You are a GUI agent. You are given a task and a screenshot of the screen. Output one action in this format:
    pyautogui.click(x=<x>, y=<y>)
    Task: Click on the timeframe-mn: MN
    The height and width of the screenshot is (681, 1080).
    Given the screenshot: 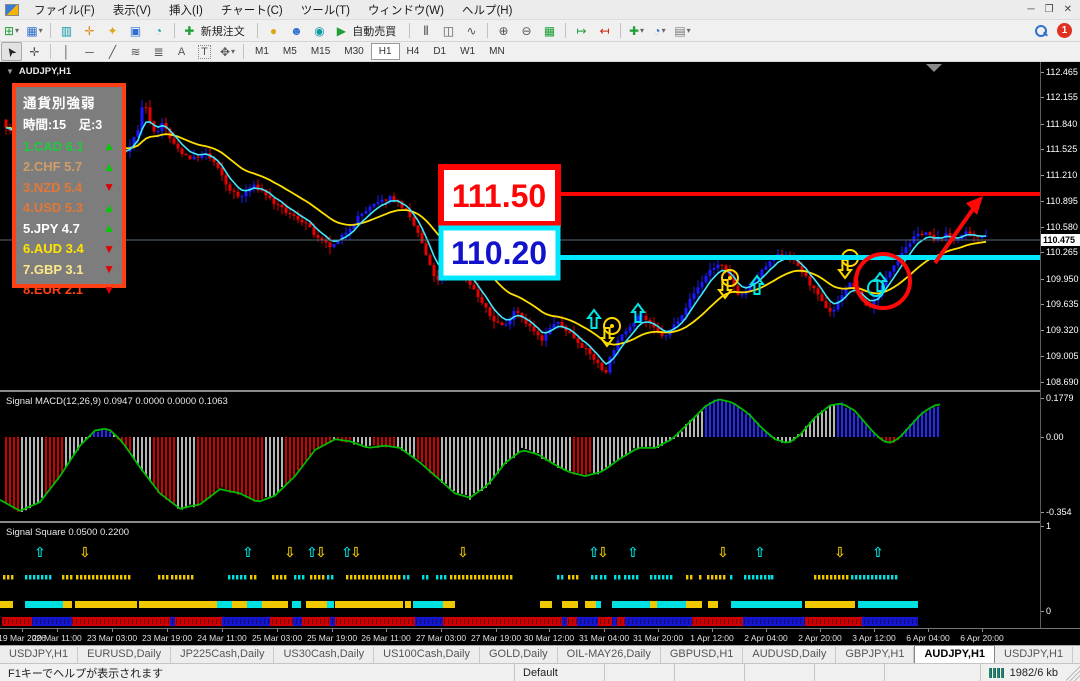 What is the action you would take?
    pyautogui.click(x=497, y=51)
    